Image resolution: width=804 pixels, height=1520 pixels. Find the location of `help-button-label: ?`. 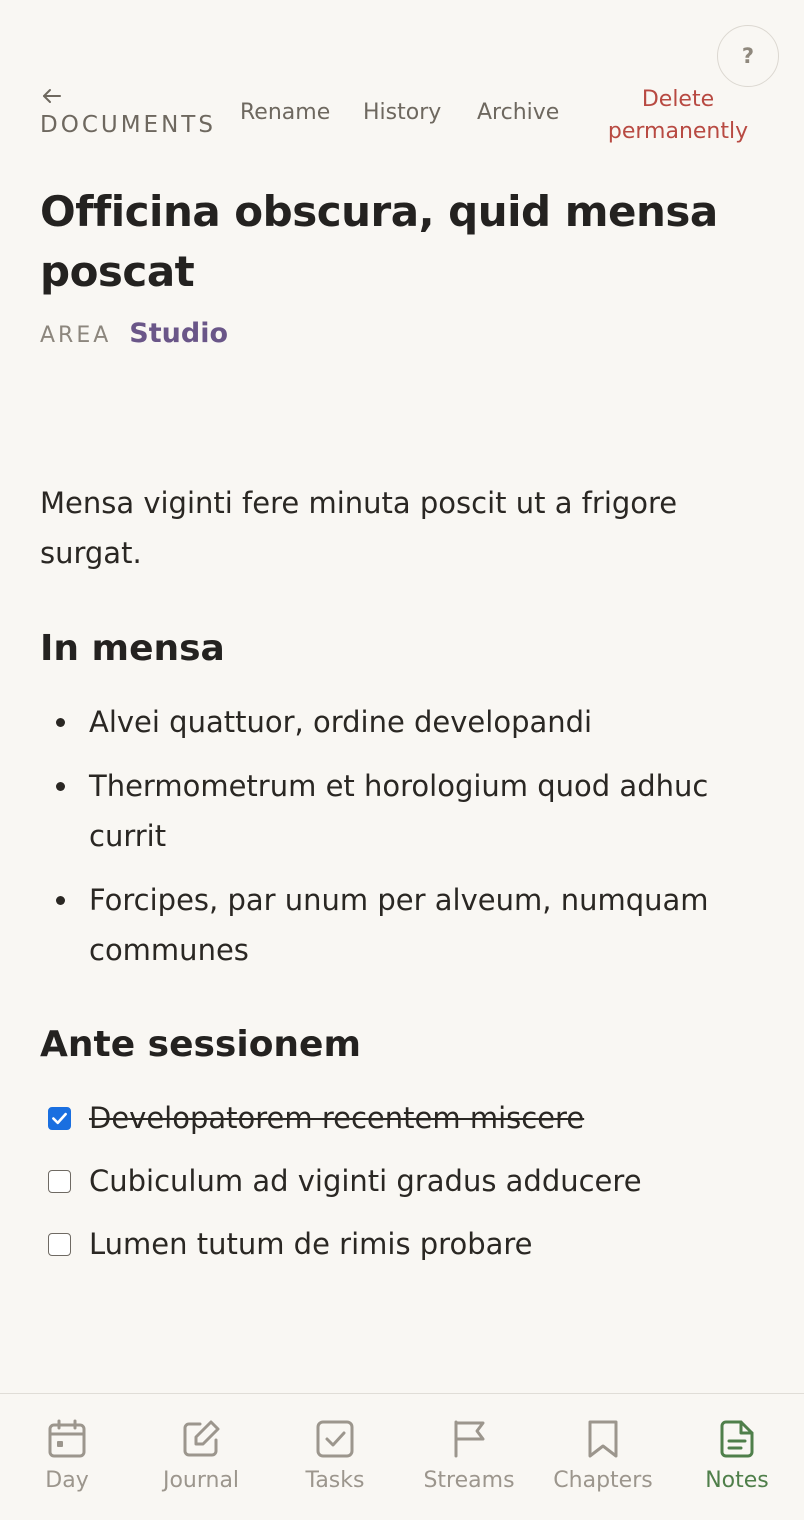

help-button-label: ? is located at coordinates (748, 56).